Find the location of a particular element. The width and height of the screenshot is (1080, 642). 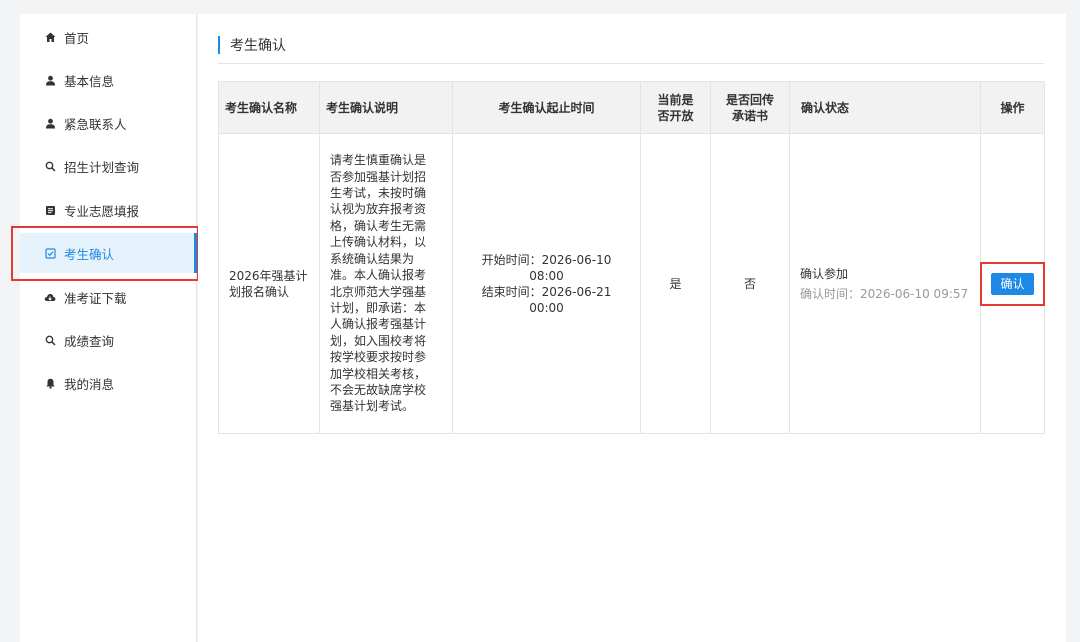

header-line: 否开放 is located at coordinates (675, 115).